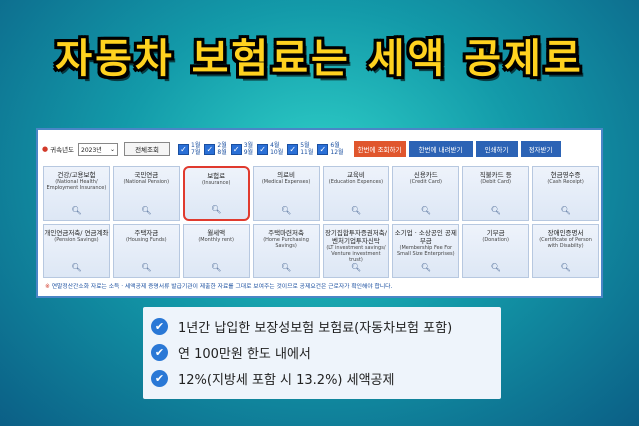 This screenshot has height=426, width=639. What do you see at coordinates (91, 150) in the screenshot?
I see `year-select-value: 2023년` at bounding box center [91, 150].